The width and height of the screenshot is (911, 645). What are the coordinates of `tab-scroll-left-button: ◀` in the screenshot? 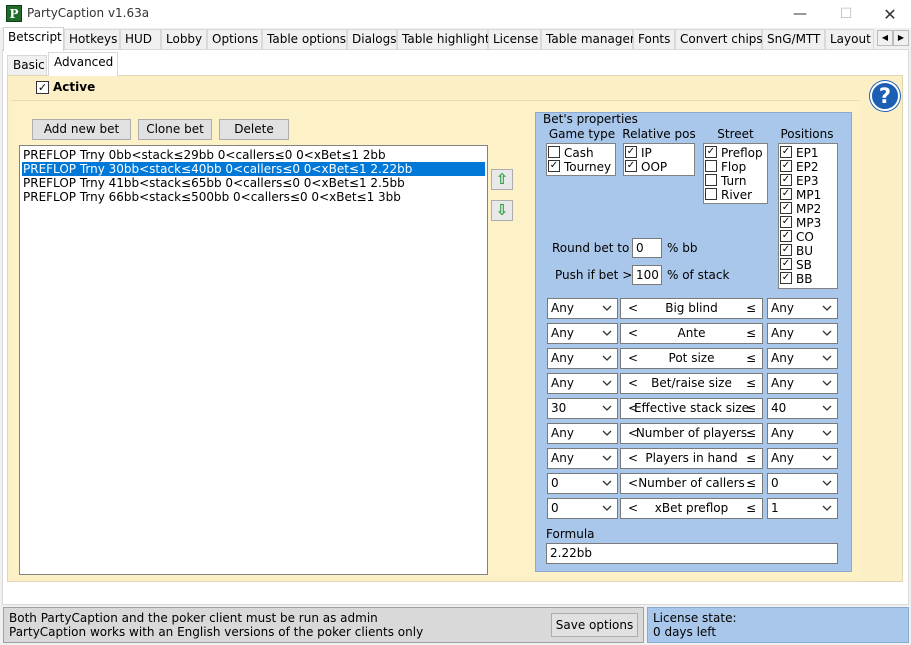 It's located at (885, 38).